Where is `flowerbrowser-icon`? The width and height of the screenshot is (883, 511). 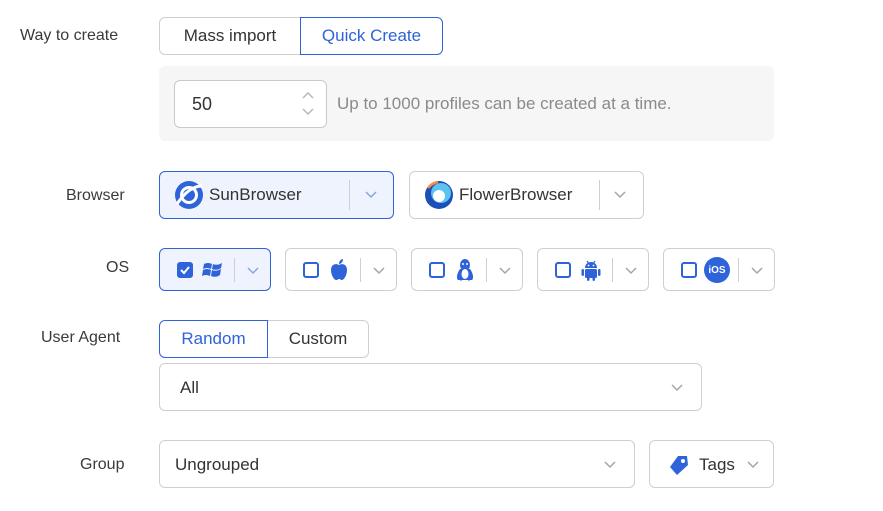 flowerbrowser-icon is located at coordinates (439, 194).